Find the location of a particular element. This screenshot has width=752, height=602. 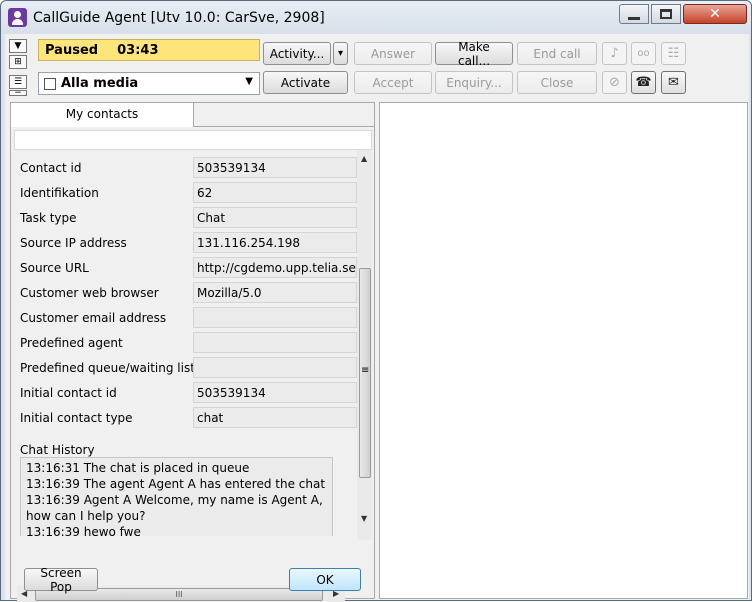

phone-icon: ☎ is located at coordinates (643, 82).